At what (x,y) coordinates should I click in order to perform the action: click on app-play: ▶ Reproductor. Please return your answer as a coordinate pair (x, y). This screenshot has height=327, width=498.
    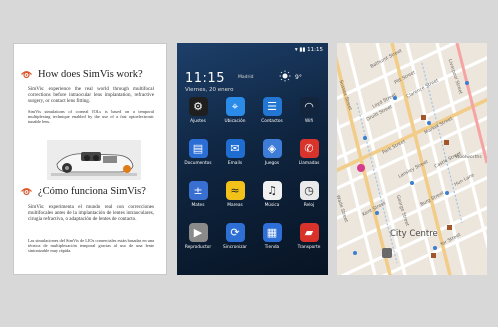
    Looking at the image, I should click on (198, 236).